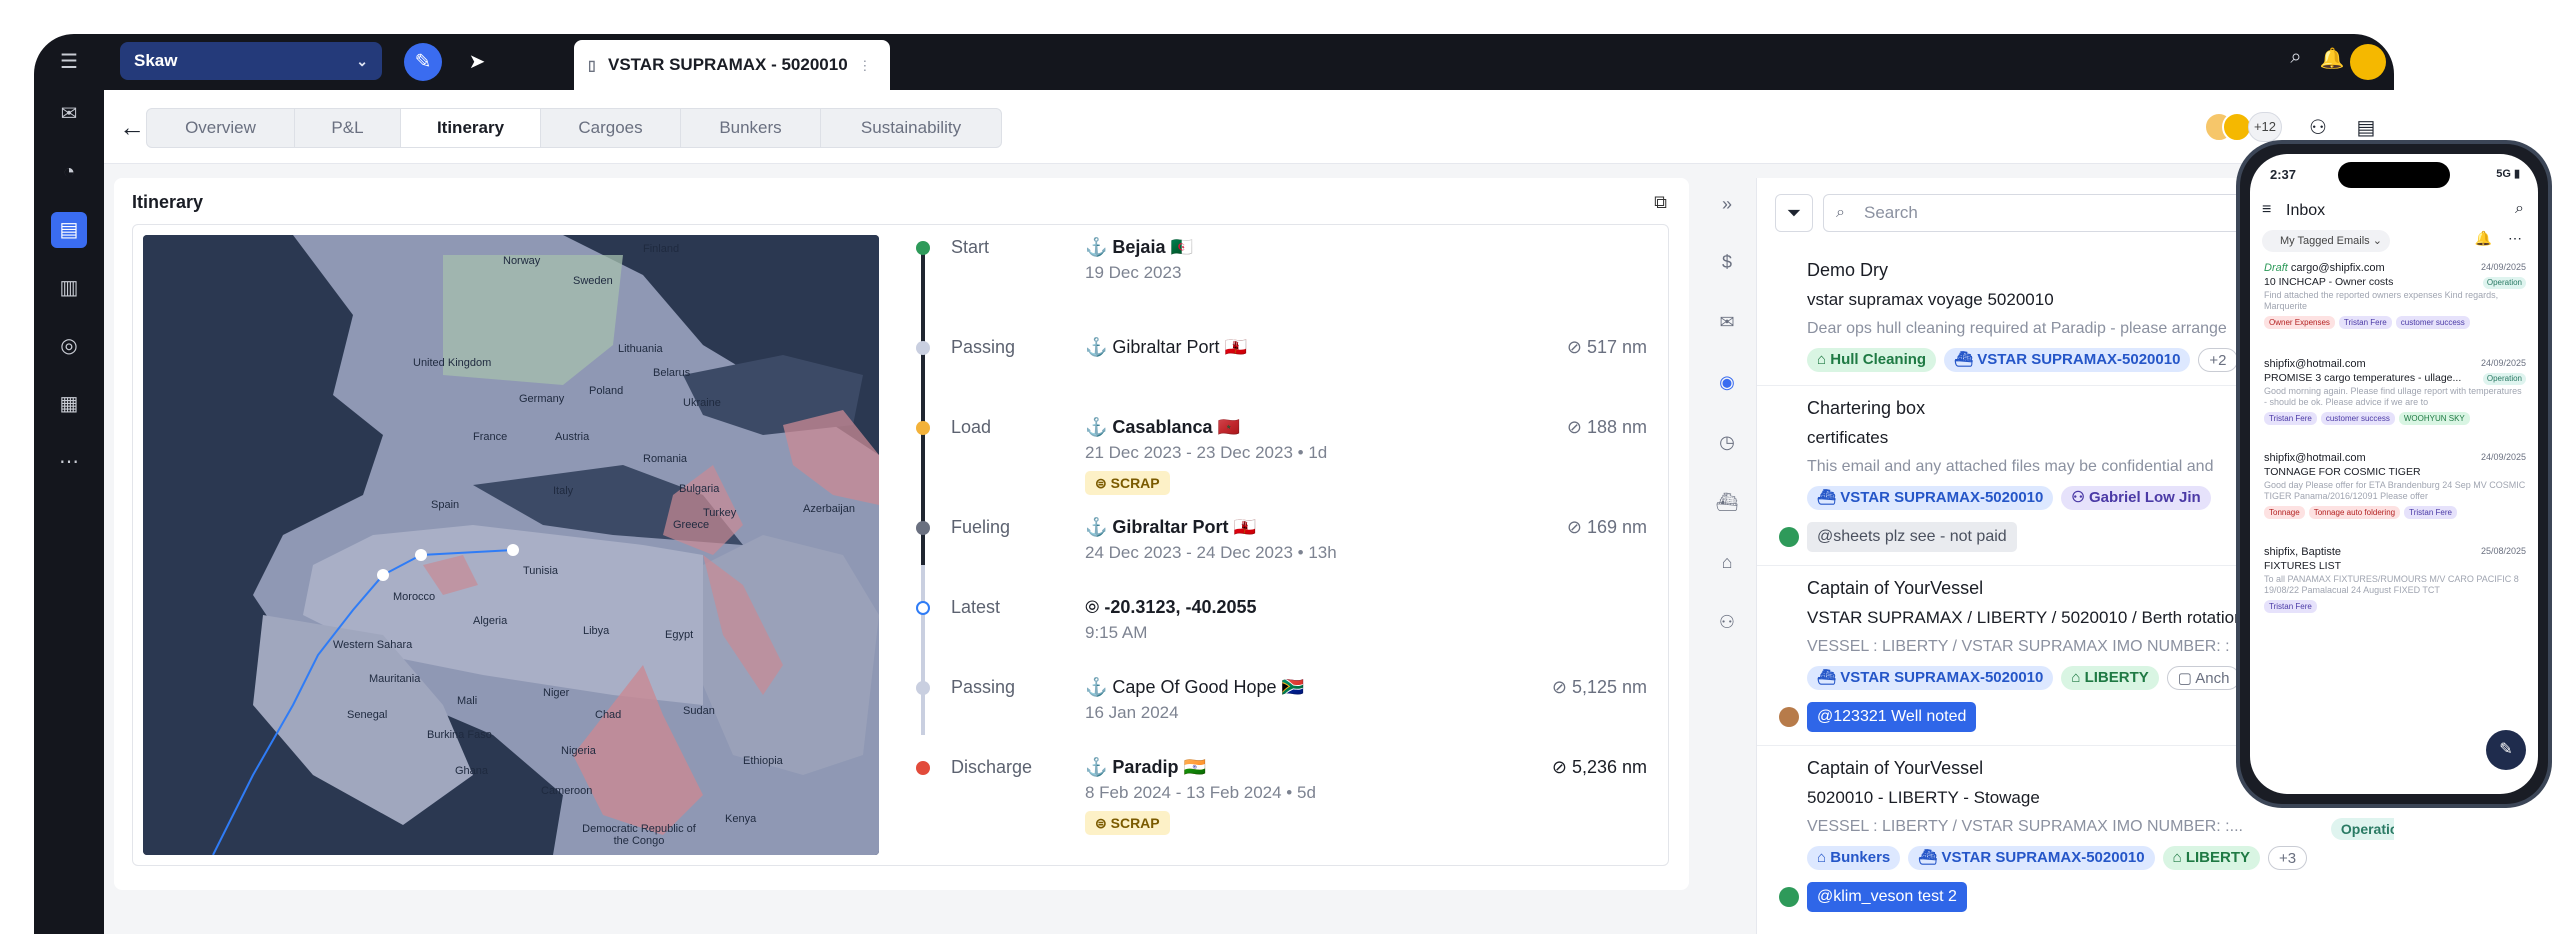 This screenshot has width=2560, height=934. I want to click on tag-chip: Owner Expenses, so click(2299, 322).